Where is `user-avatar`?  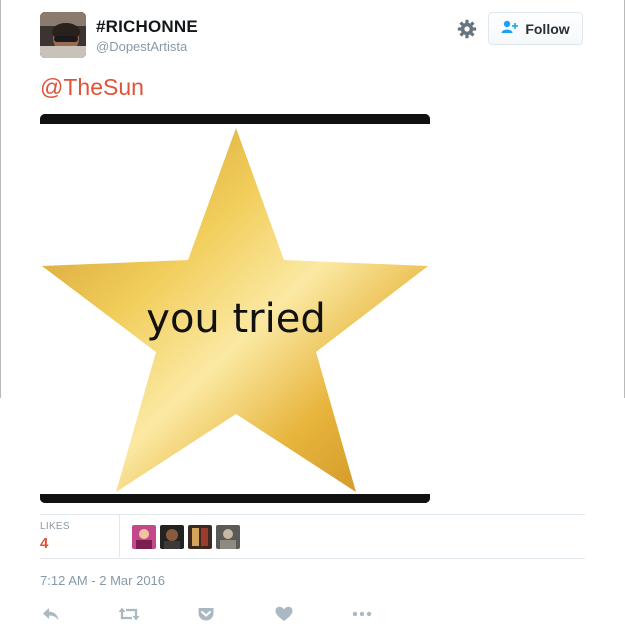
user-avatar is located at coordinates (63, 35).